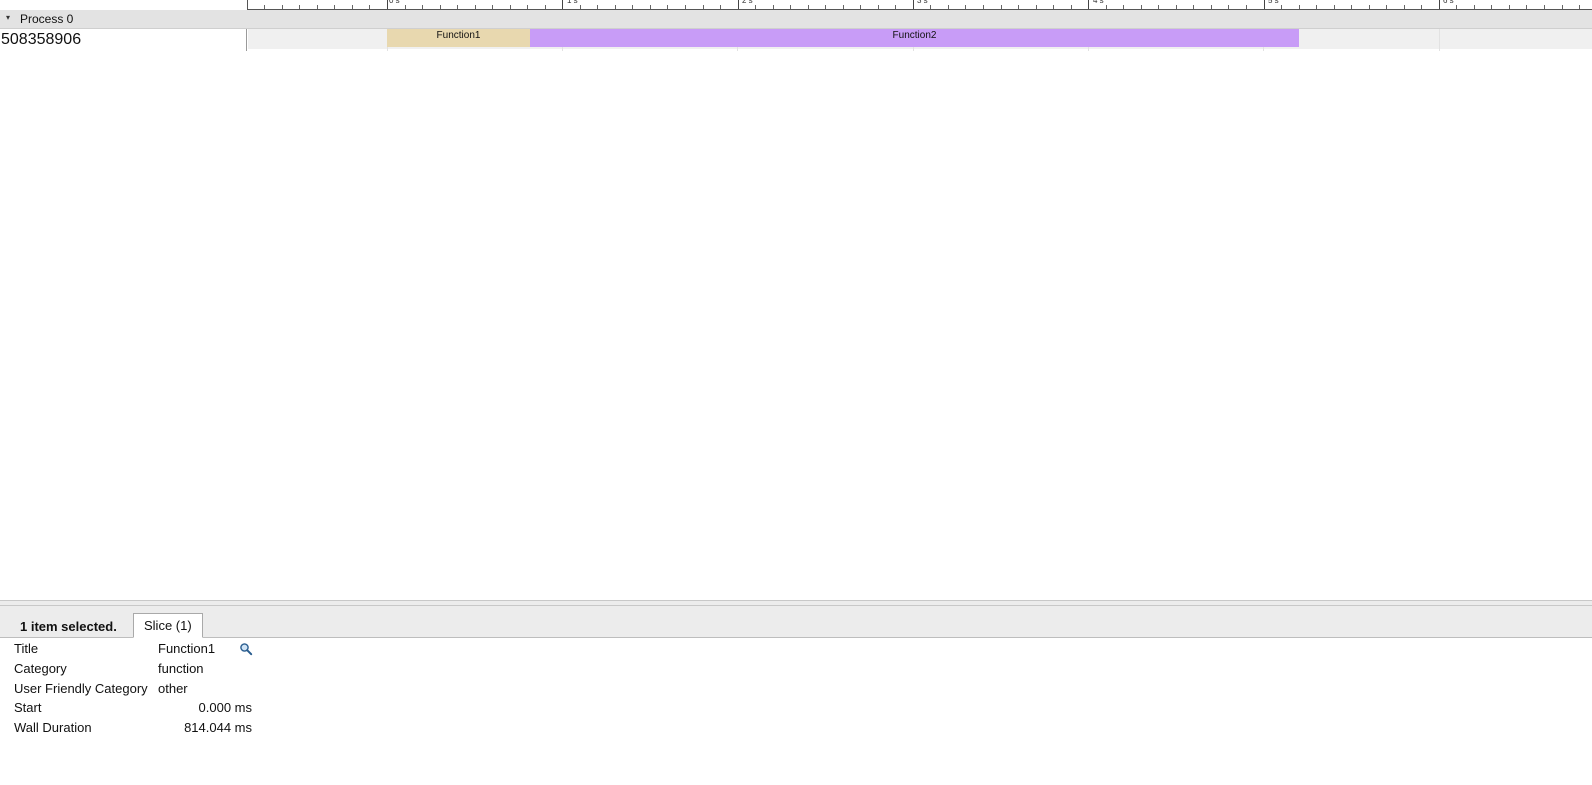  Describe the element at coordinates (123, 40) in the screenshot. I see `thread-label: 508358906` at that location.